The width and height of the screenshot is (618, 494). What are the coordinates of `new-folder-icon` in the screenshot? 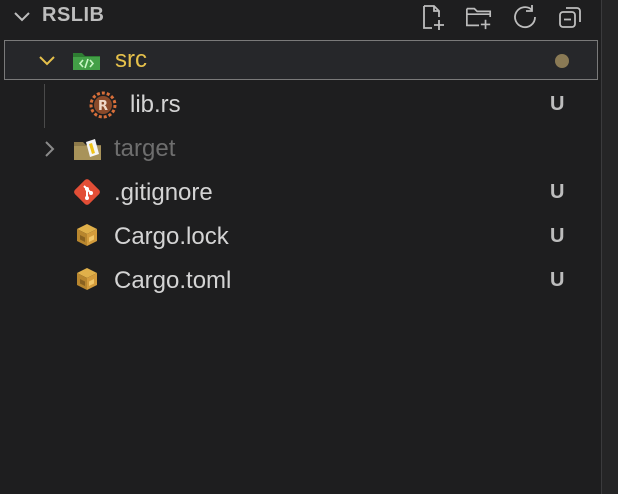 It's located at (479, 17).